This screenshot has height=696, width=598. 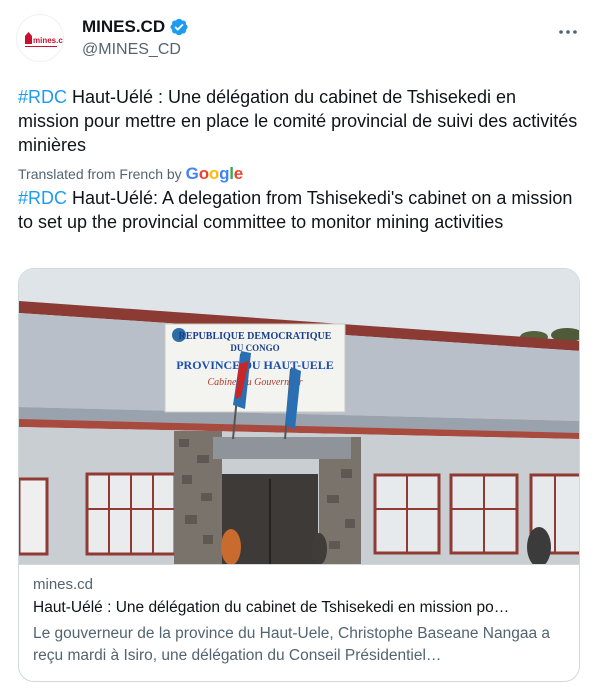 I want to click on card-domain: mines.cd, so click(x=63, y=584).